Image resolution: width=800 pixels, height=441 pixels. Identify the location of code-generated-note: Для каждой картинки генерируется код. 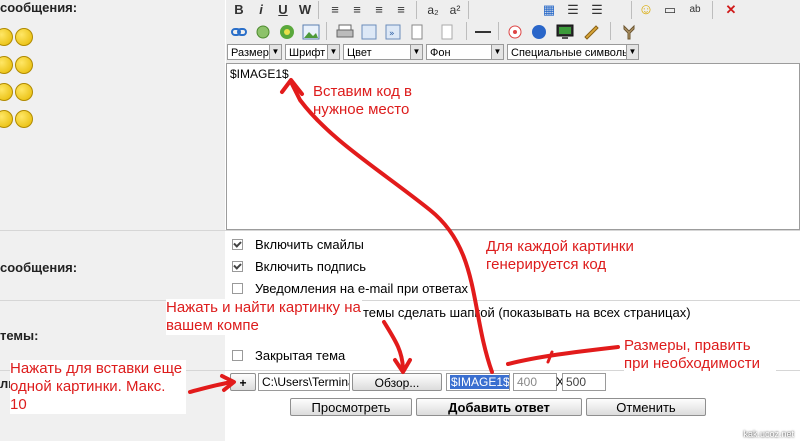
(572, 256).